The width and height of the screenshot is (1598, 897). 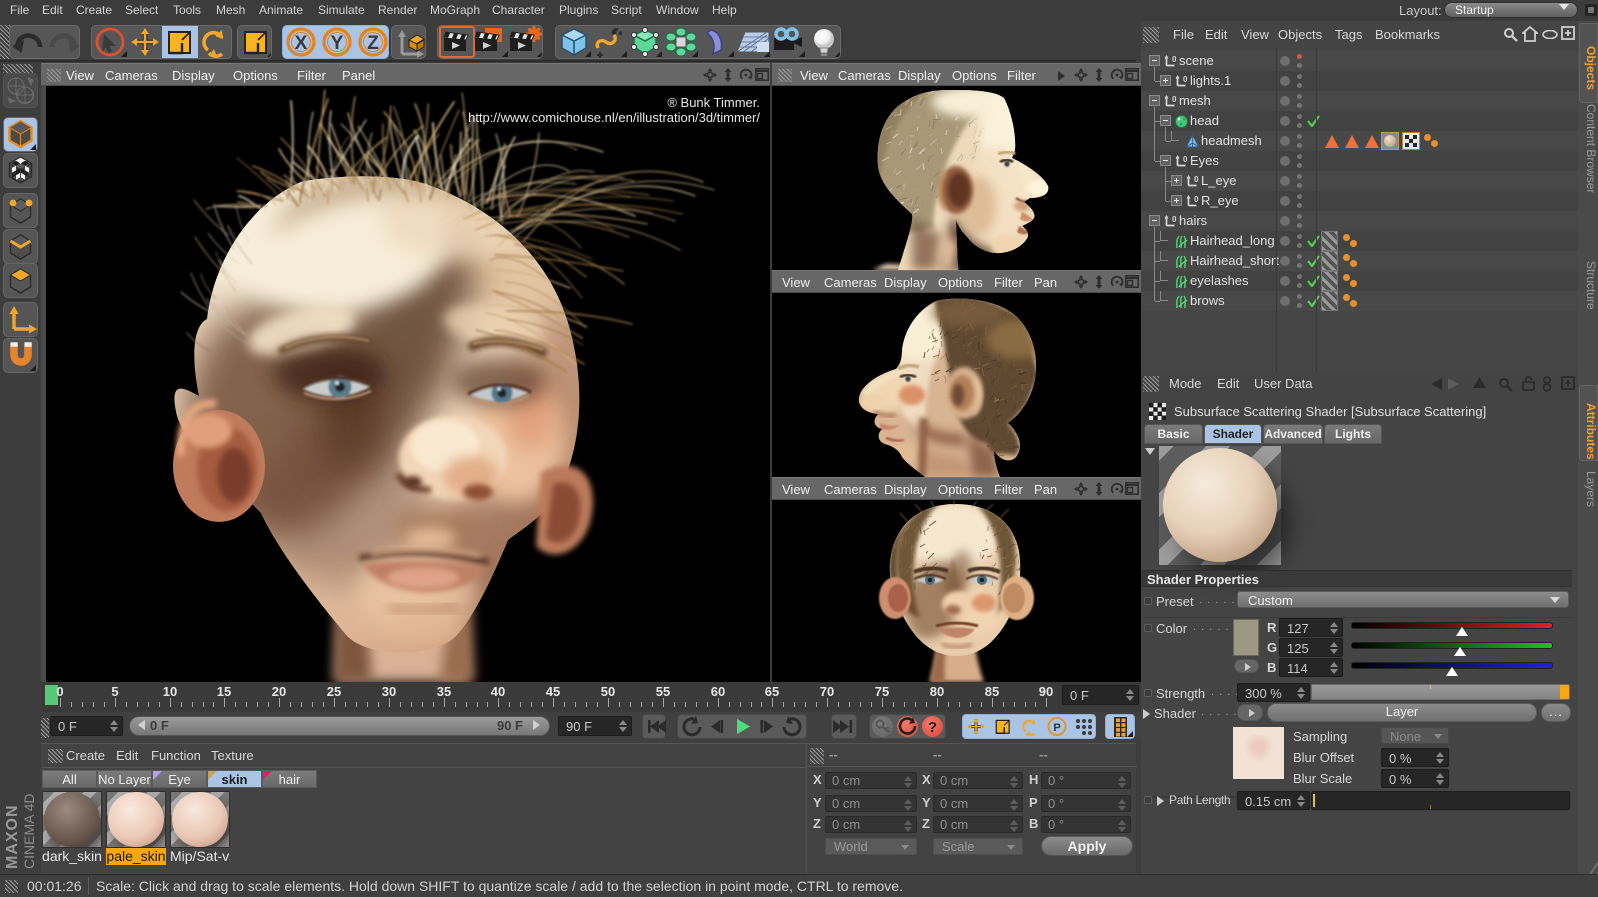 What do you see at coordinates (1056, 728) in the screenshot?
I see `svg-text: P` at bounding box center [1056, 728].